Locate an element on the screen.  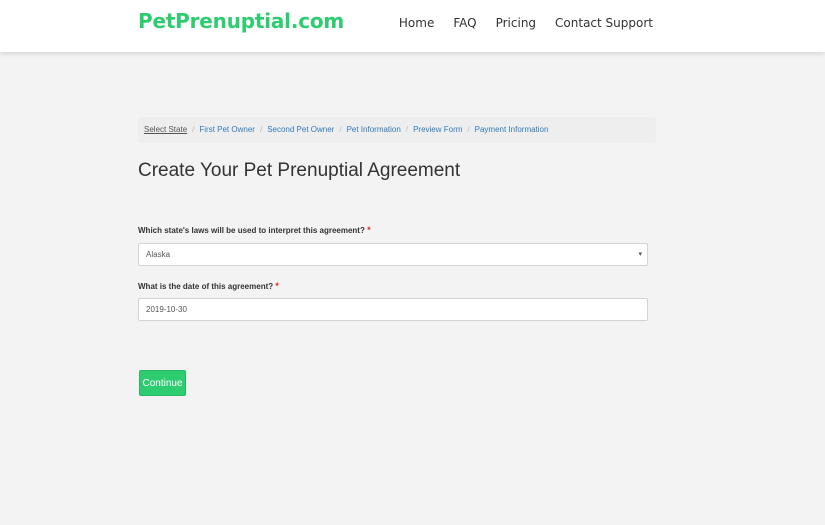
breadcrumb-link-second-pet-owner: Second Pet Owner is located at coordinates (300, 130).